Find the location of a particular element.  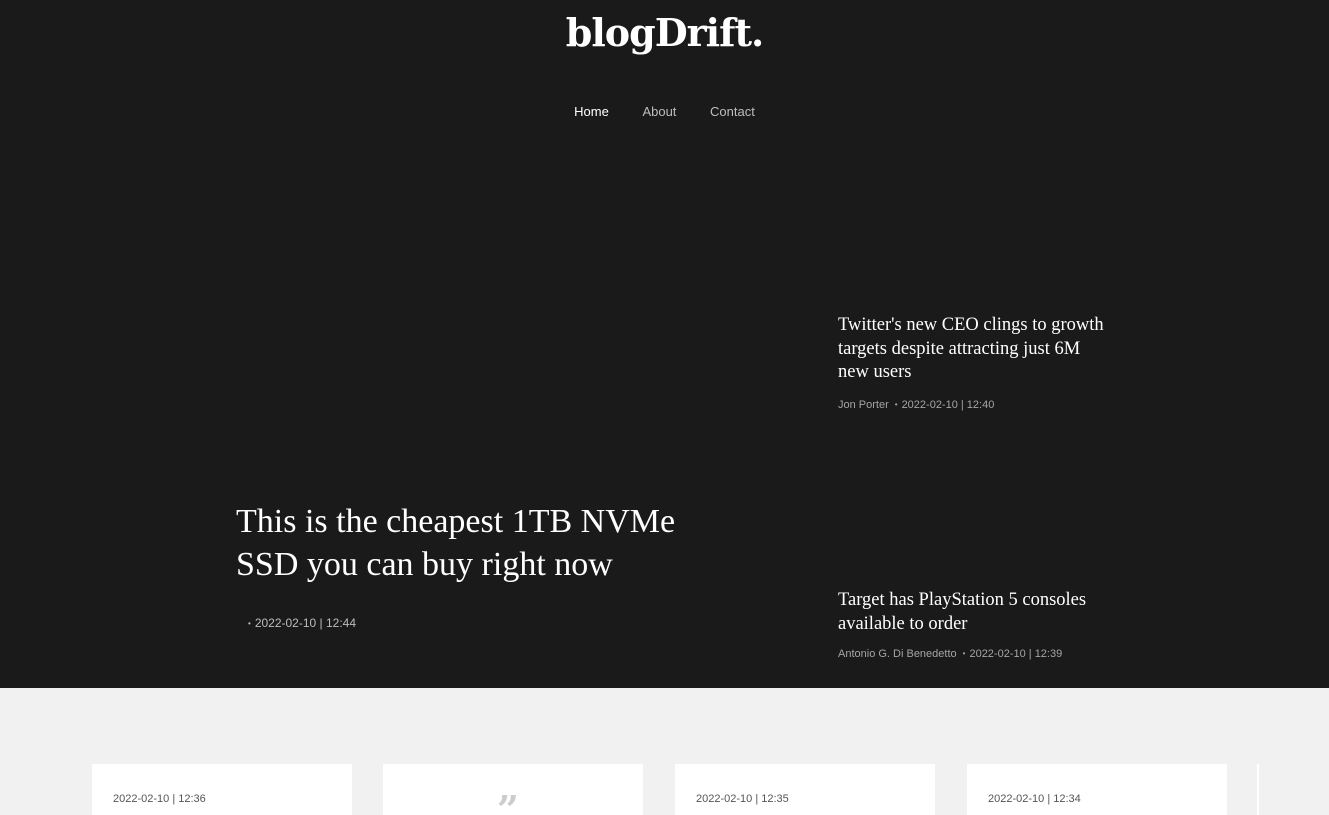

post-author: Jon Porter is located at coordinates (863, 405).